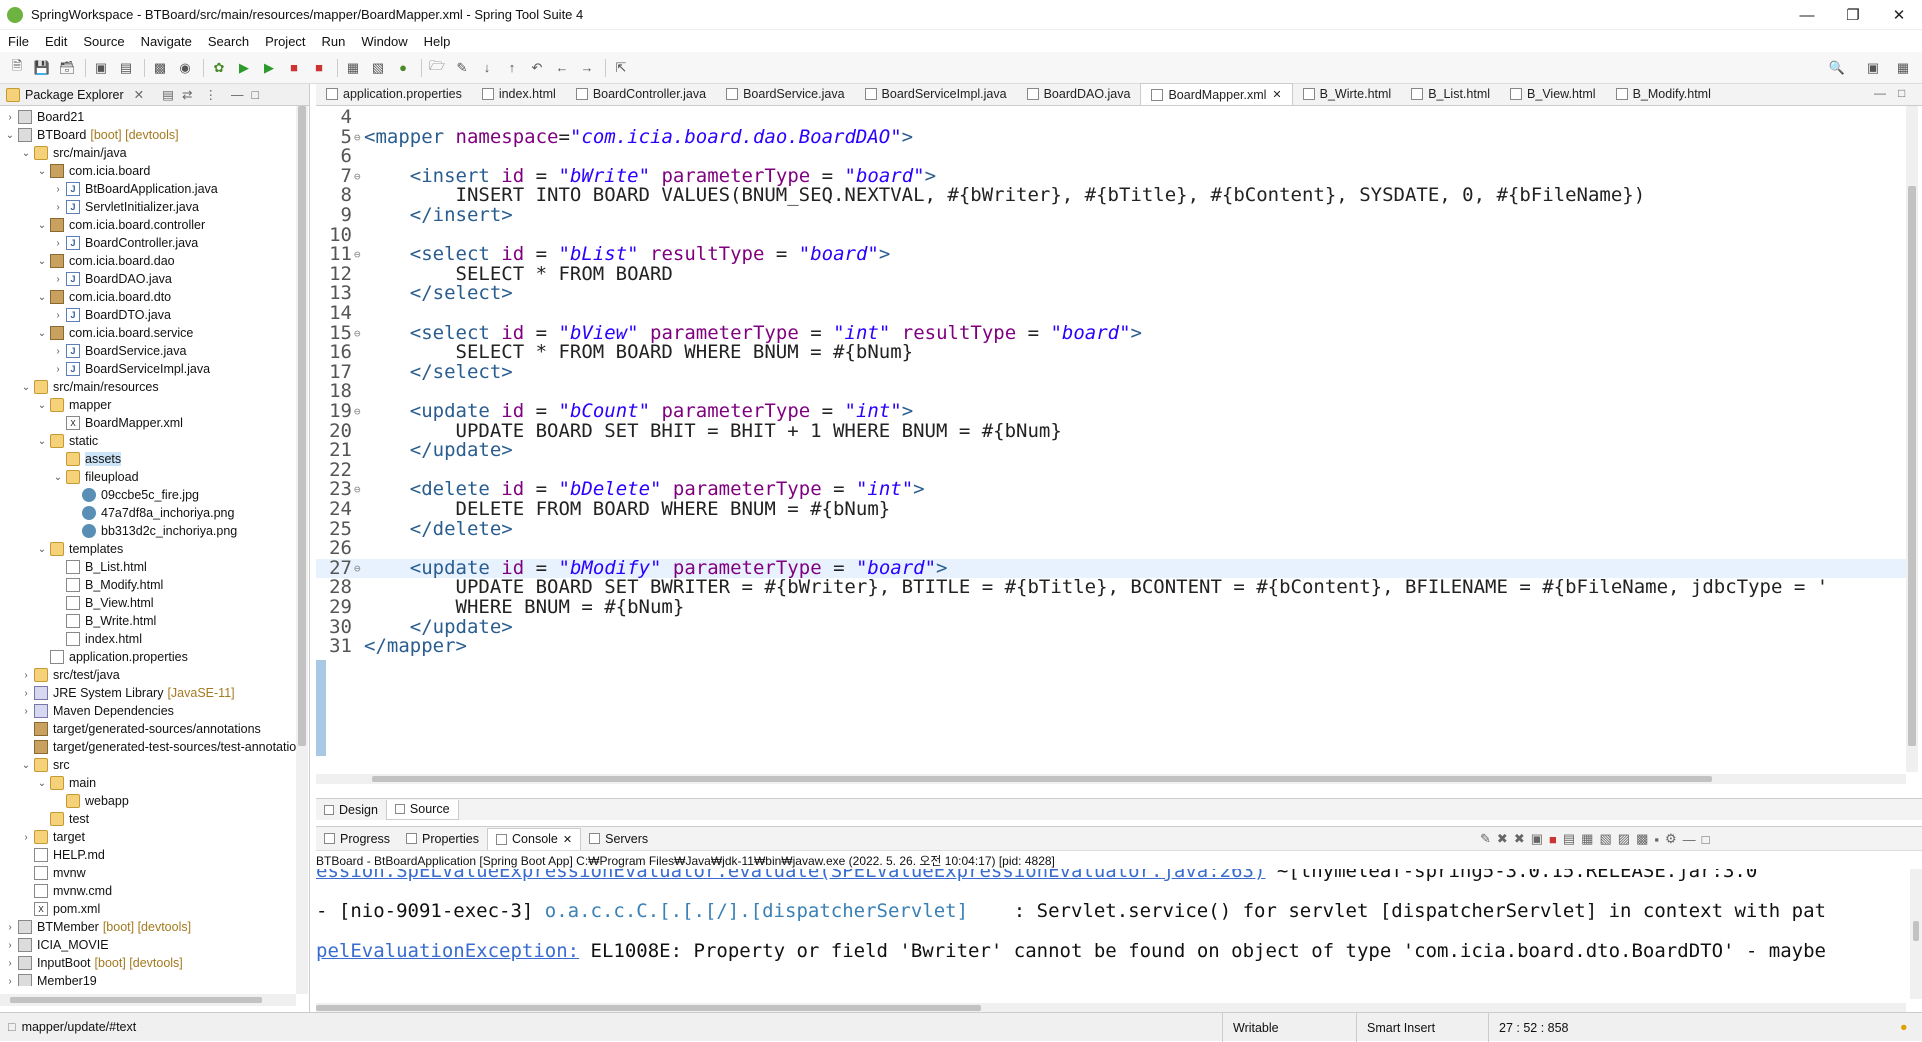  What do you see at coordinates (154, 603) in the screenshot?
I see `tree-item: B_View.html` at bounding box center [154, 603].